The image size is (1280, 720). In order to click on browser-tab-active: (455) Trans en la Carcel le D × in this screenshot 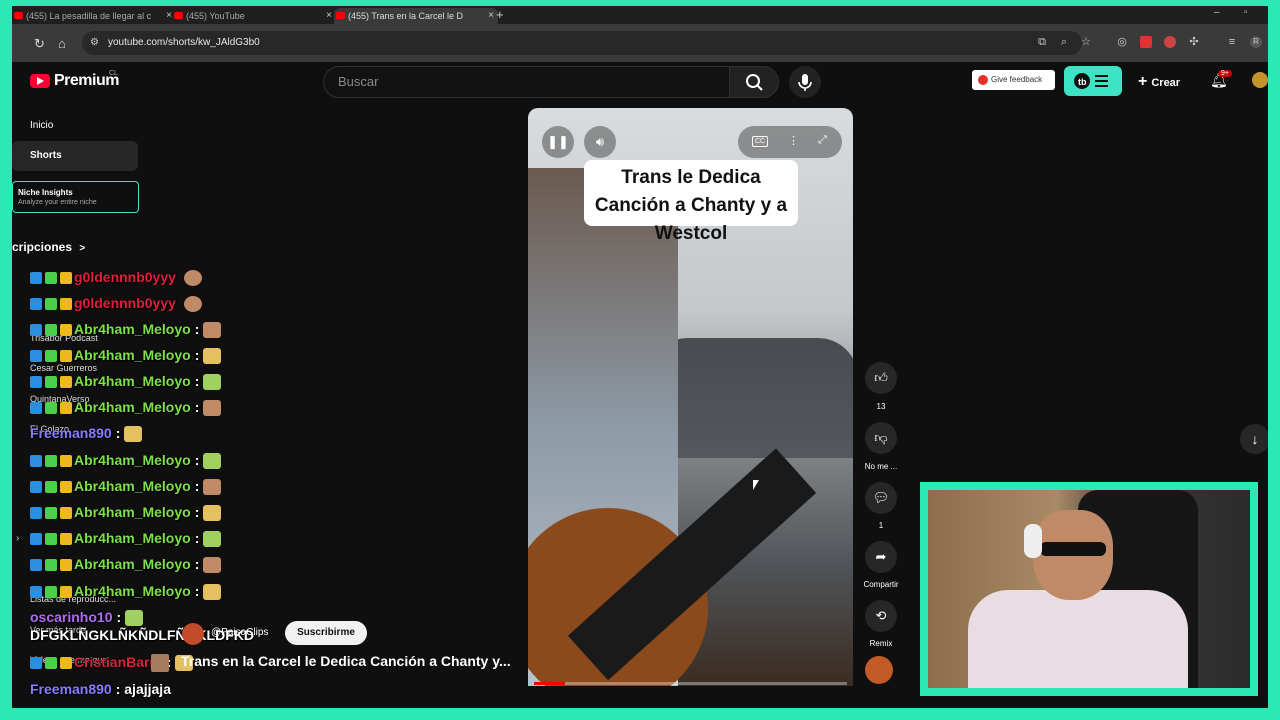, I will do `click(416, 16)`.